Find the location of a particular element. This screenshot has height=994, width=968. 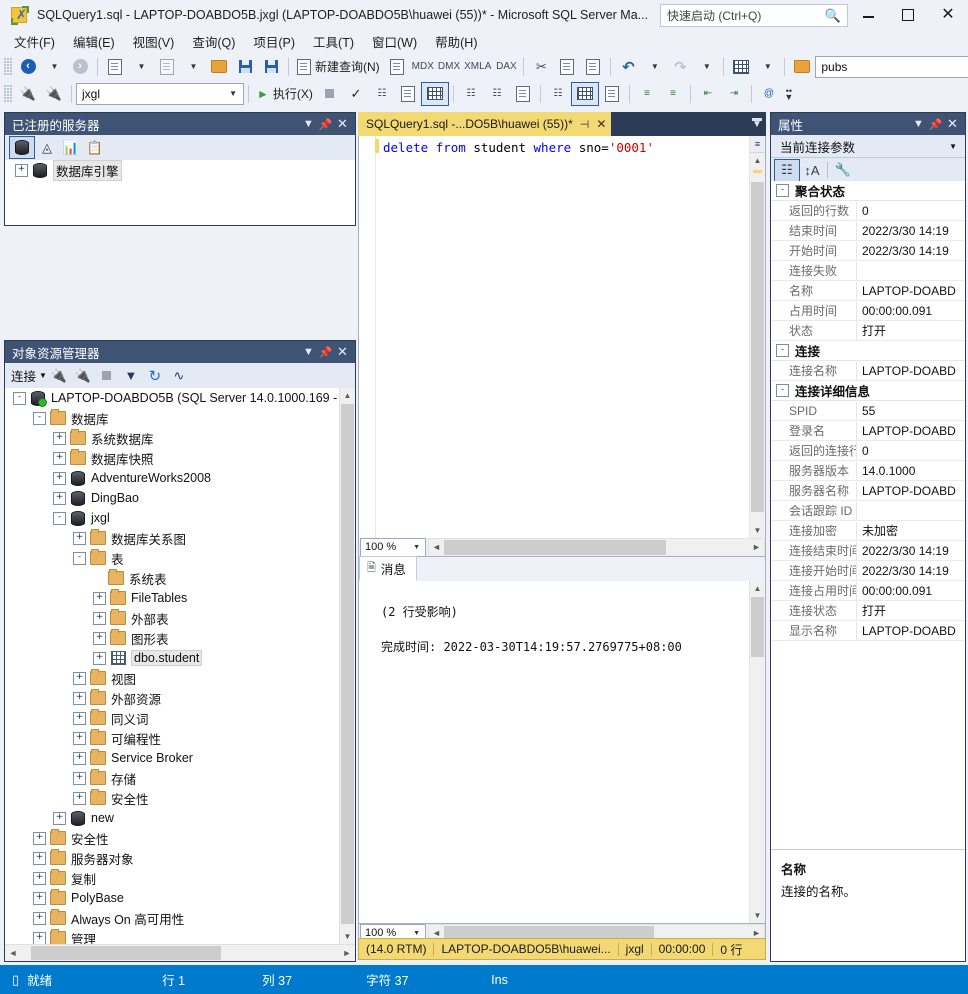

property-value: 14.0.1000 is located at coordinates (911, 471).